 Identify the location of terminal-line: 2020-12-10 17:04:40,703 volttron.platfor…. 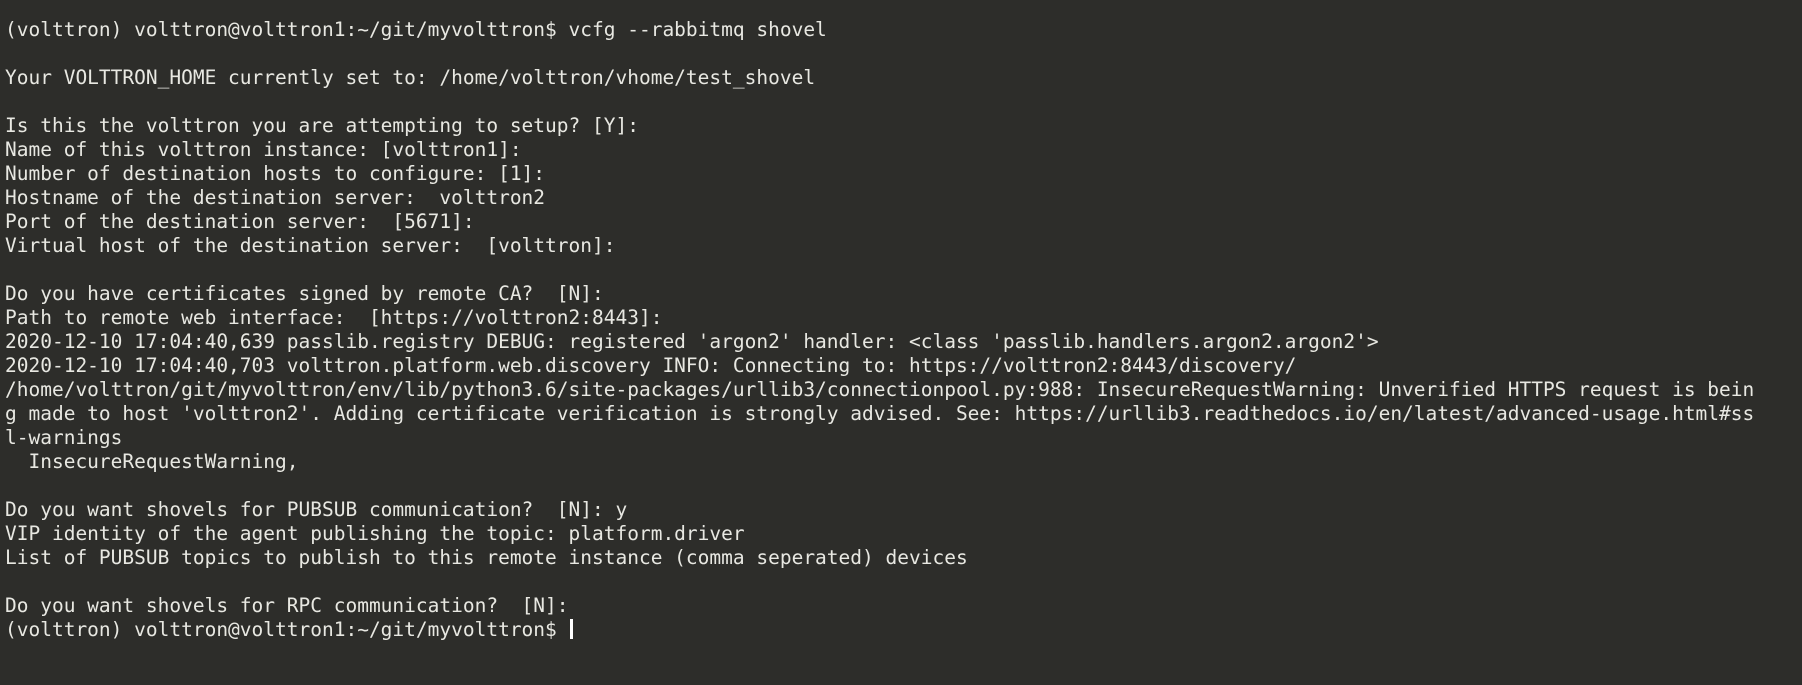
(651, 365).